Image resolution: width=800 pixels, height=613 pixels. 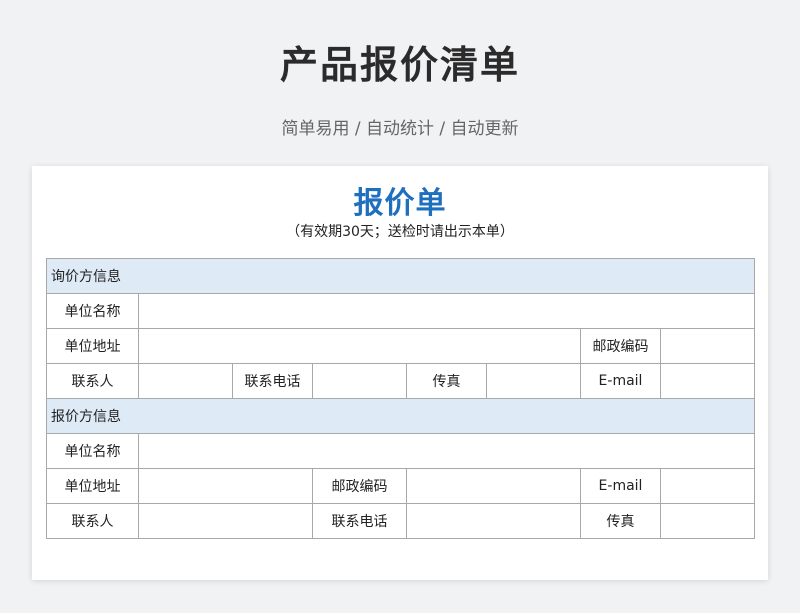 What do you see at coordinates (620, 381) in the screenshot?
I see `inquirer-email-label: E-mail` at bounding box center [620, 381].